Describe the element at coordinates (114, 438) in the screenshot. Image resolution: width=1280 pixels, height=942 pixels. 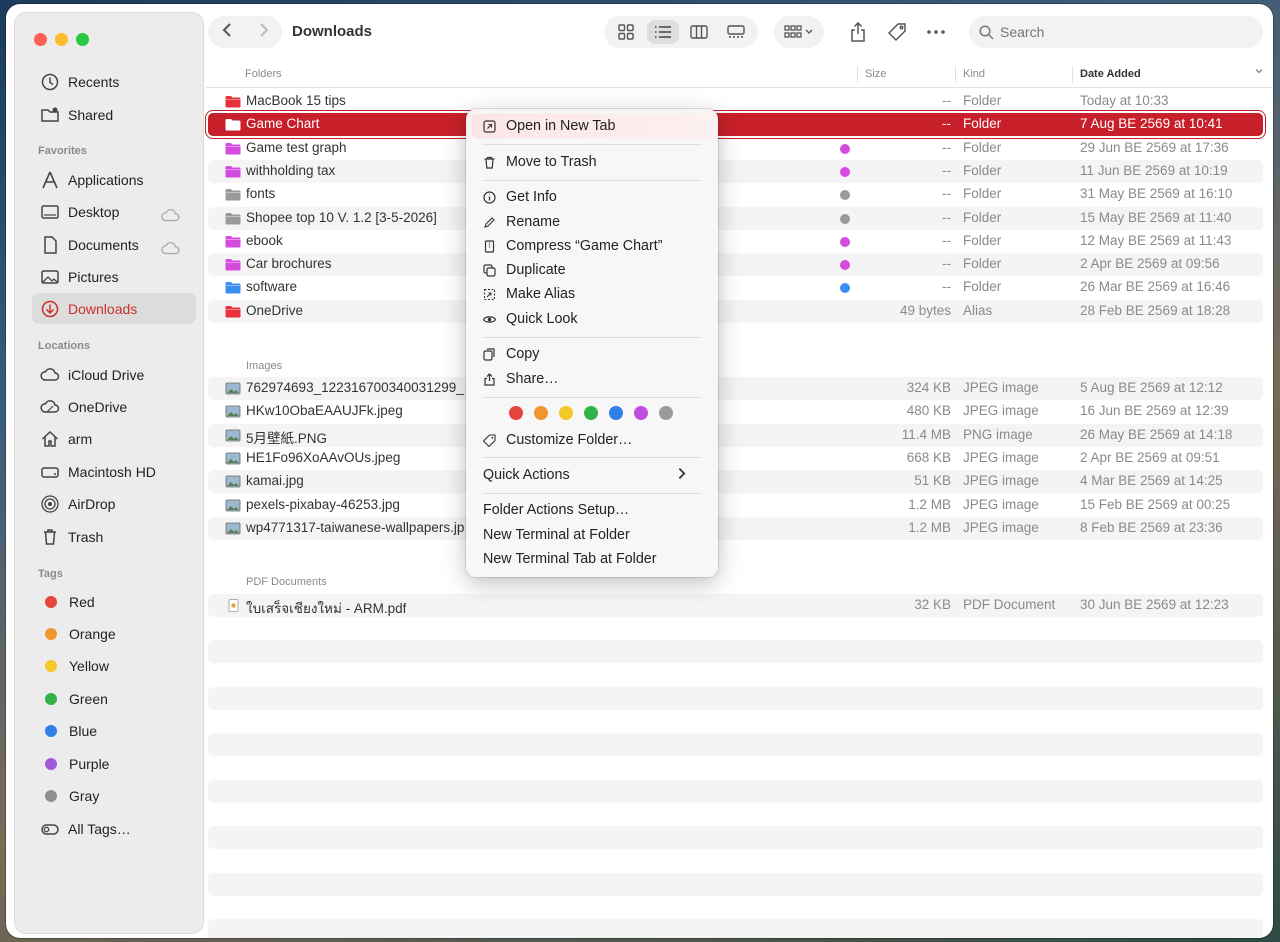
I see `sidebar-item-arm: arm` at that location.